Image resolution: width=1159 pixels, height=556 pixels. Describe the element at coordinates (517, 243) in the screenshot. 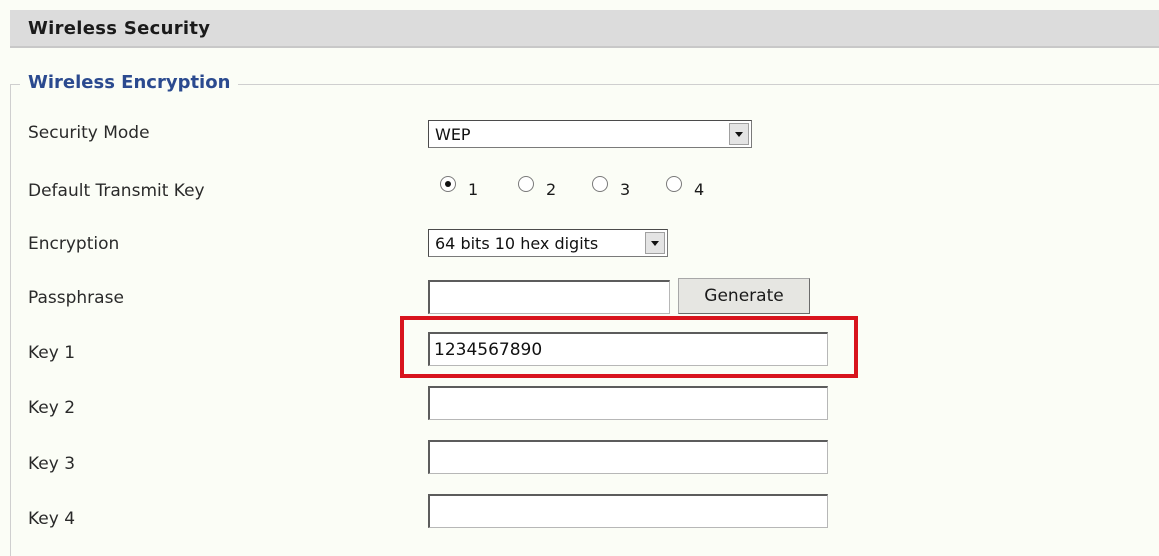

I see `encryption-value: 64 bits 10 hex digits` at that location.